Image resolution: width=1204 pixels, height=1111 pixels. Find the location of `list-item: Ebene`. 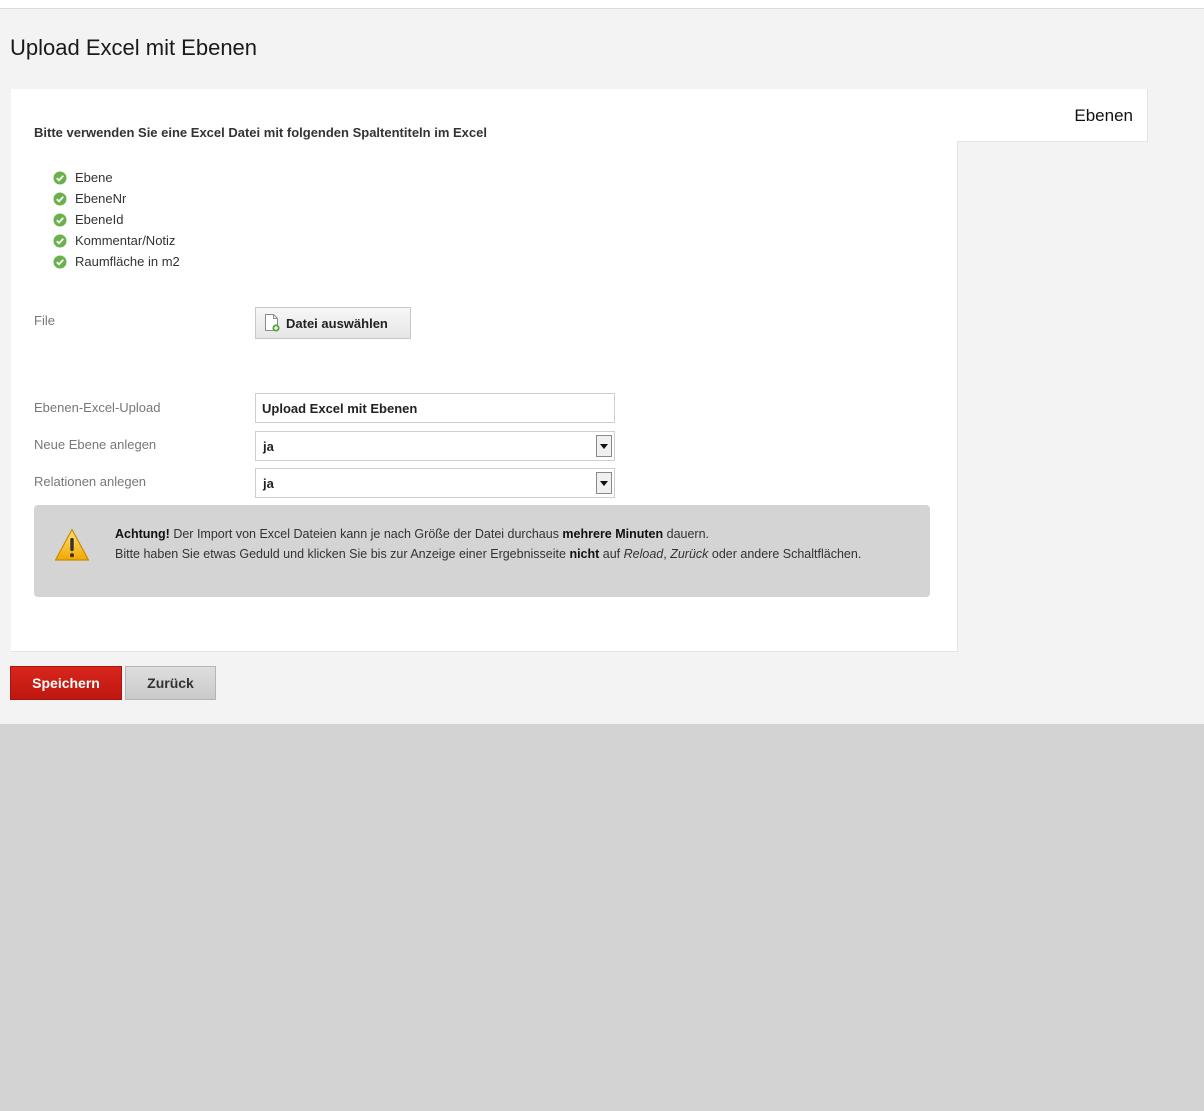

list-item: Ebene is located at coordinates (116, 177).